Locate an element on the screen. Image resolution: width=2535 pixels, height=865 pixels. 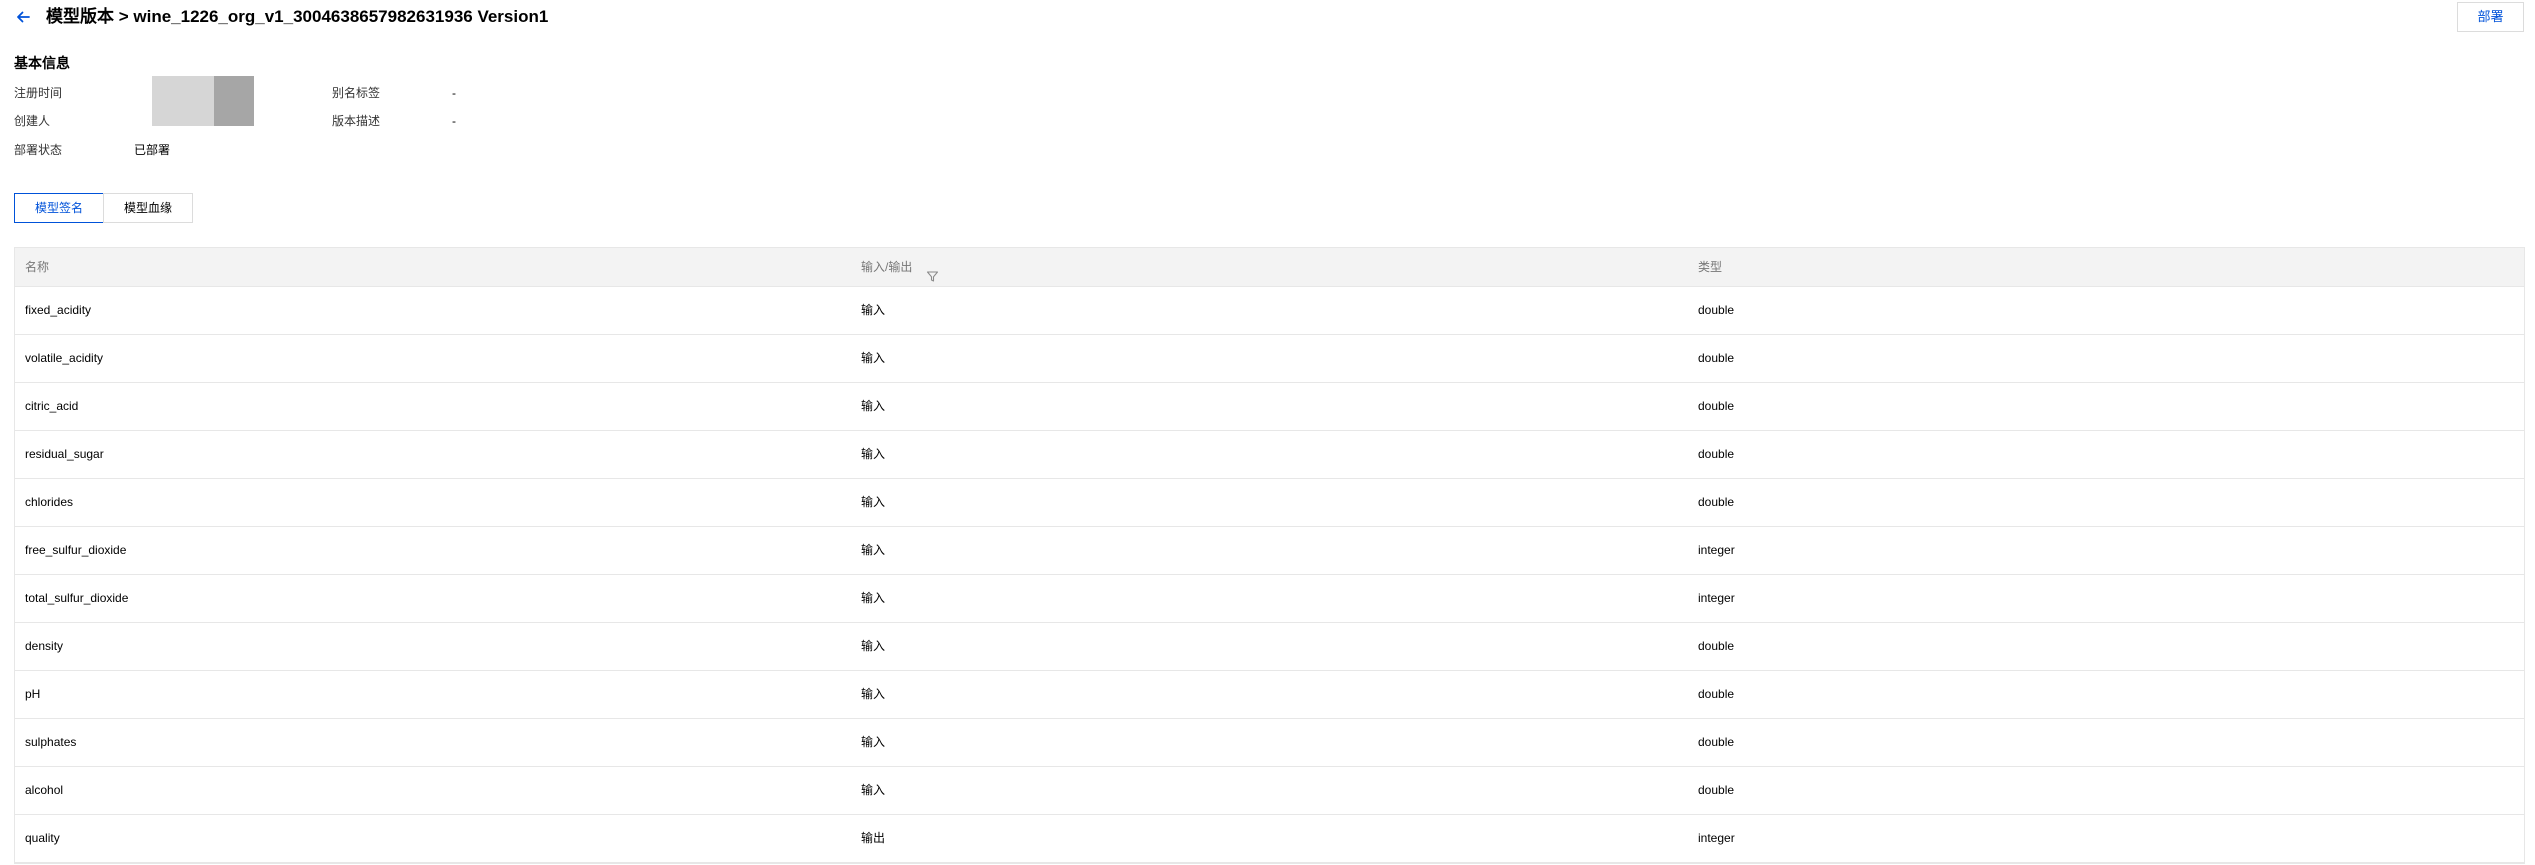
tab-model-lineage: 模型血缘 is located at coordinates (148, 208).